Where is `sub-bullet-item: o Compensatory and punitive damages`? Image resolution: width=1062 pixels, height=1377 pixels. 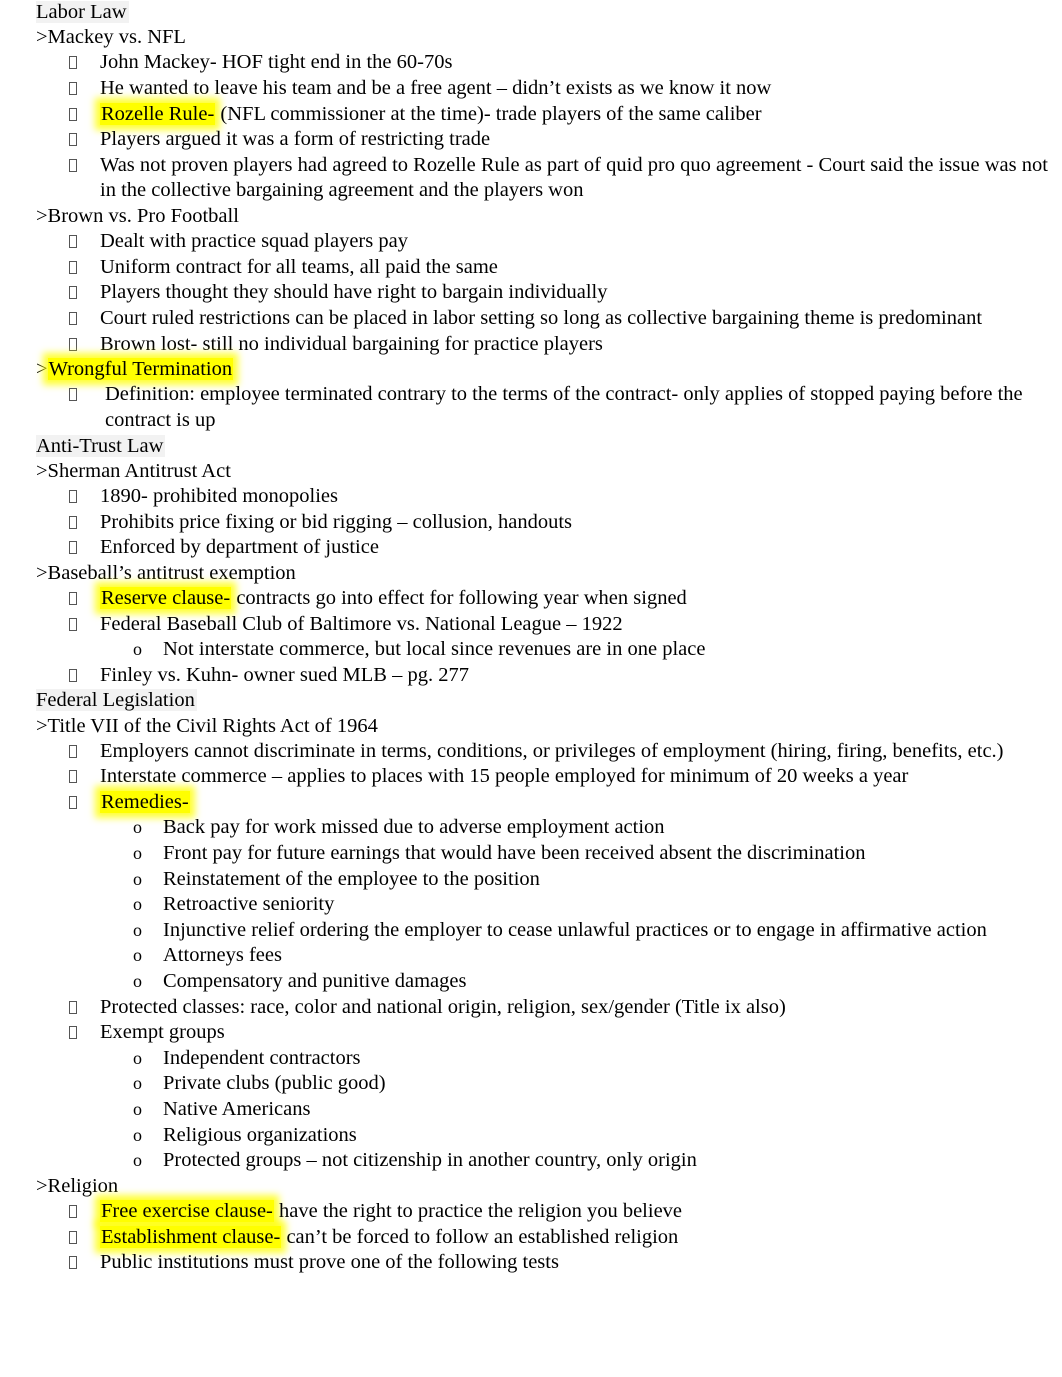
sub-bullet-item: o Compensatory and punitive damages is located at coordinates (549, 982).